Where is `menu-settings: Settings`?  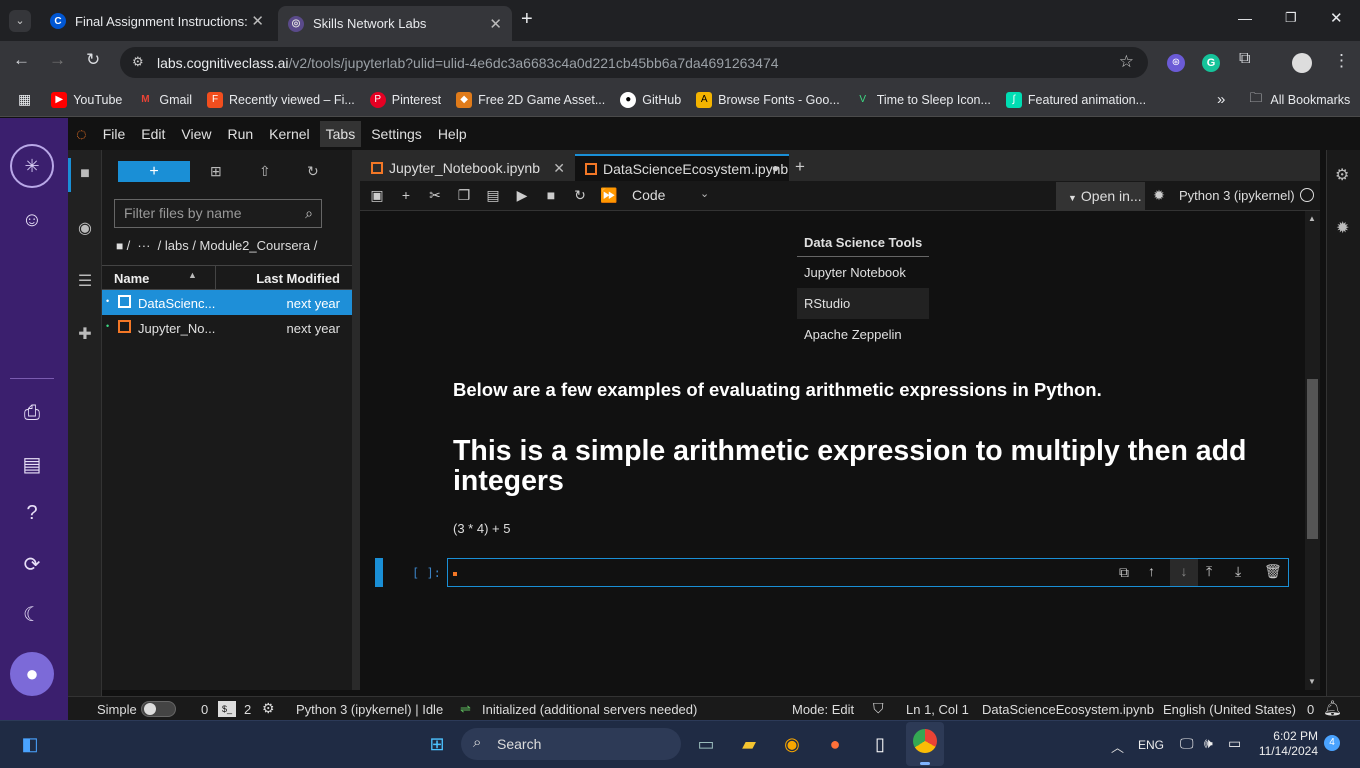 menu-settings: Settings is located at coordinates (396, 134).